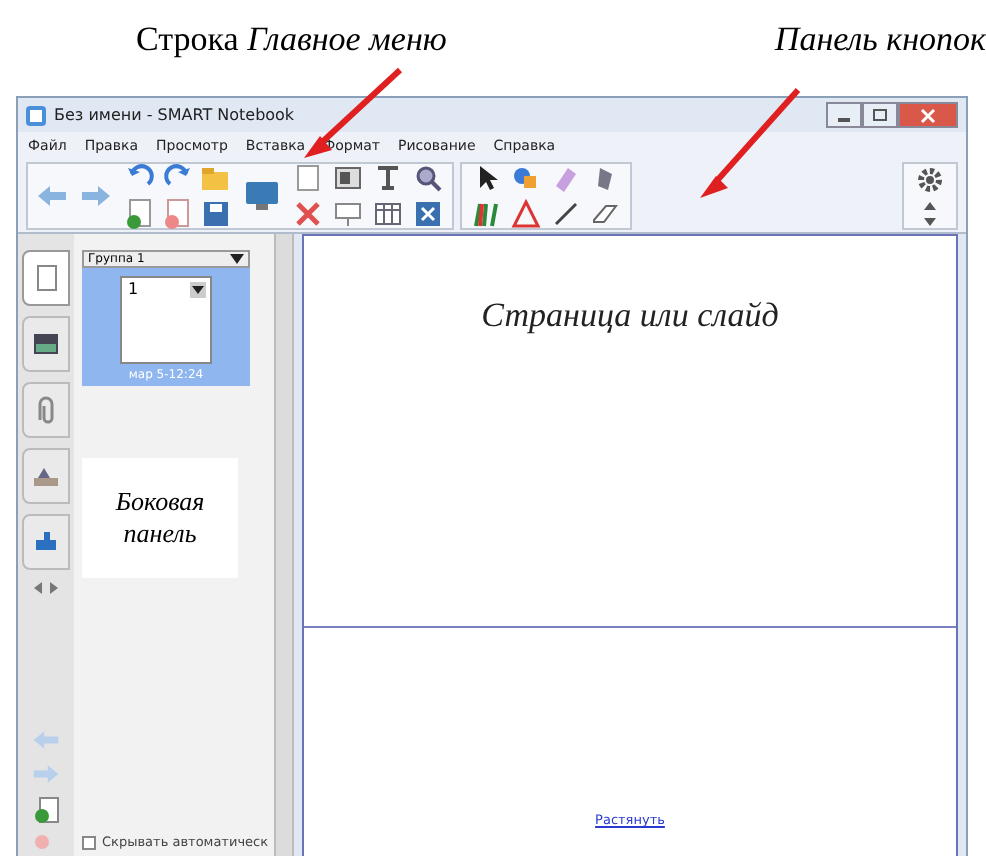  I want to click on minimize-button, so click(844, 115).